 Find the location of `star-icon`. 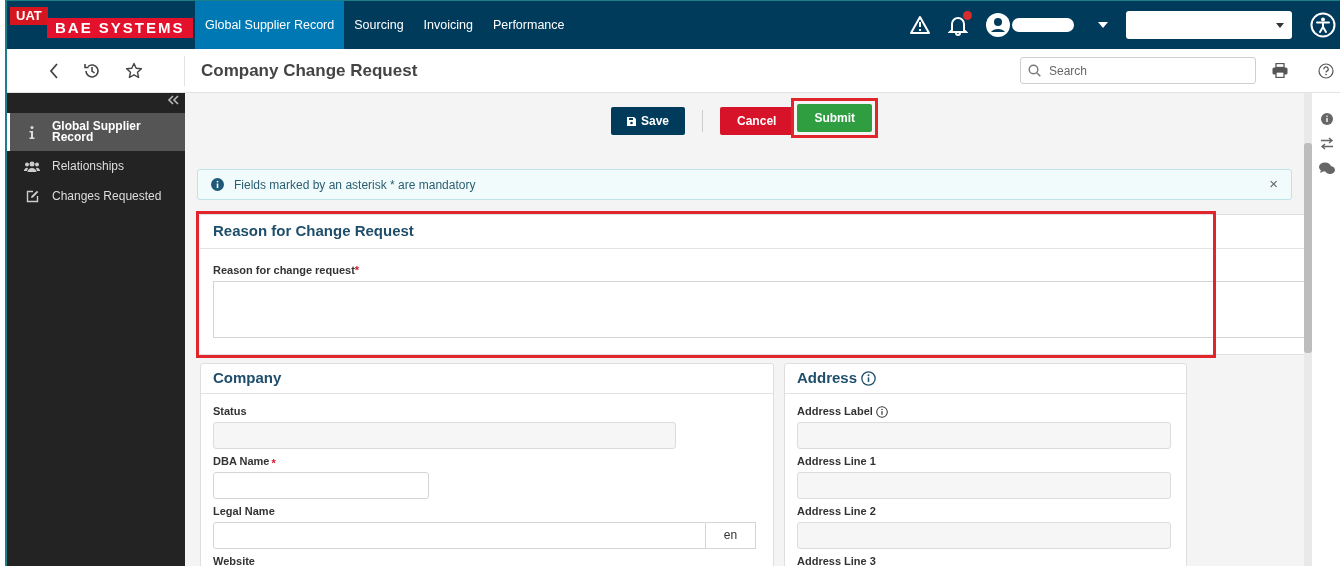

star-icon is located at coordinates (133, 70).